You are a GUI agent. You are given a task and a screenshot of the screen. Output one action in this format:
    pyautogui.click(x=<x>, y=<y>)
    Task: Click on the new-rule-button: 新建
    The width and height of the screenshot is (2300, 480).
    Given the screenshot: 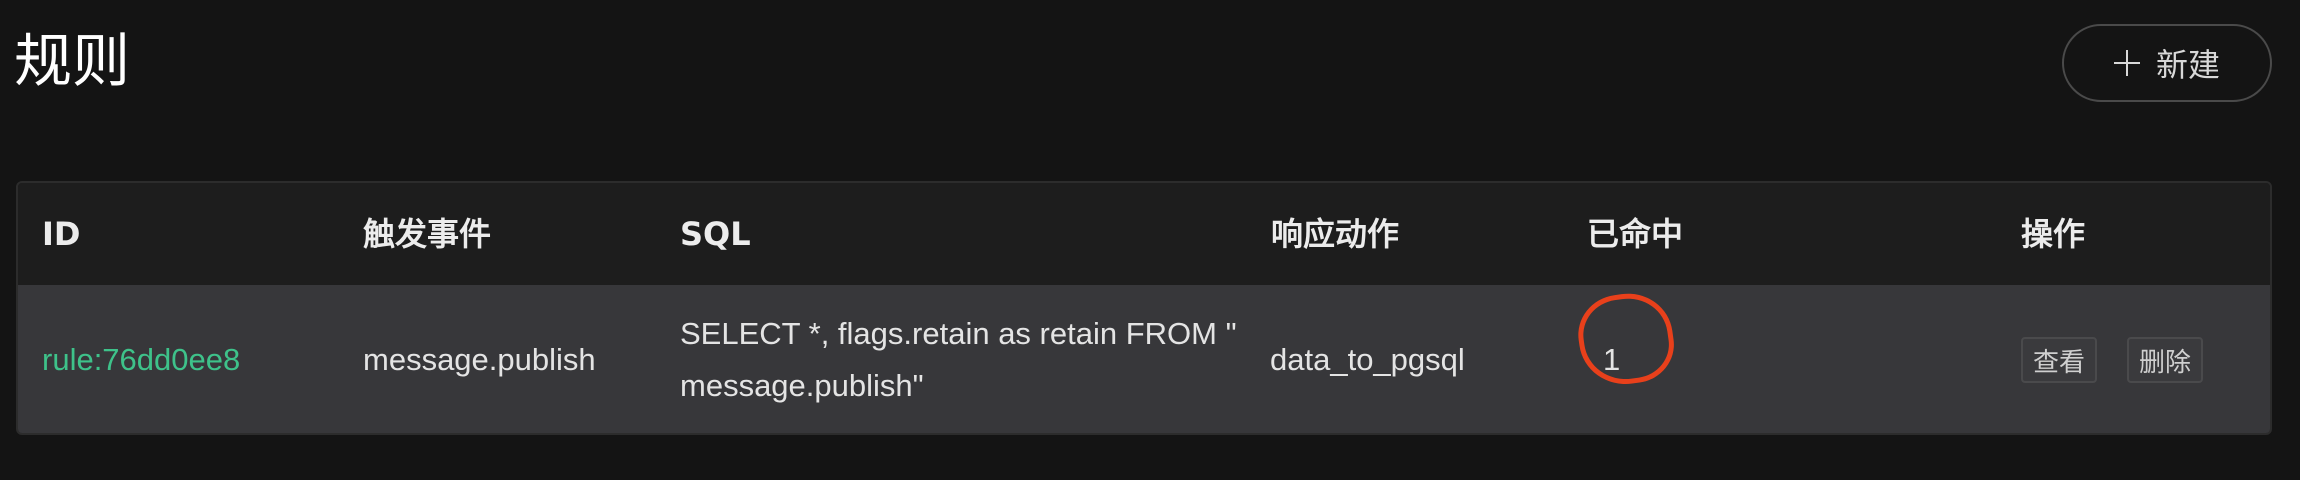 What is the action you would take?
    pyautogui.click(x=2167, y=63)
    